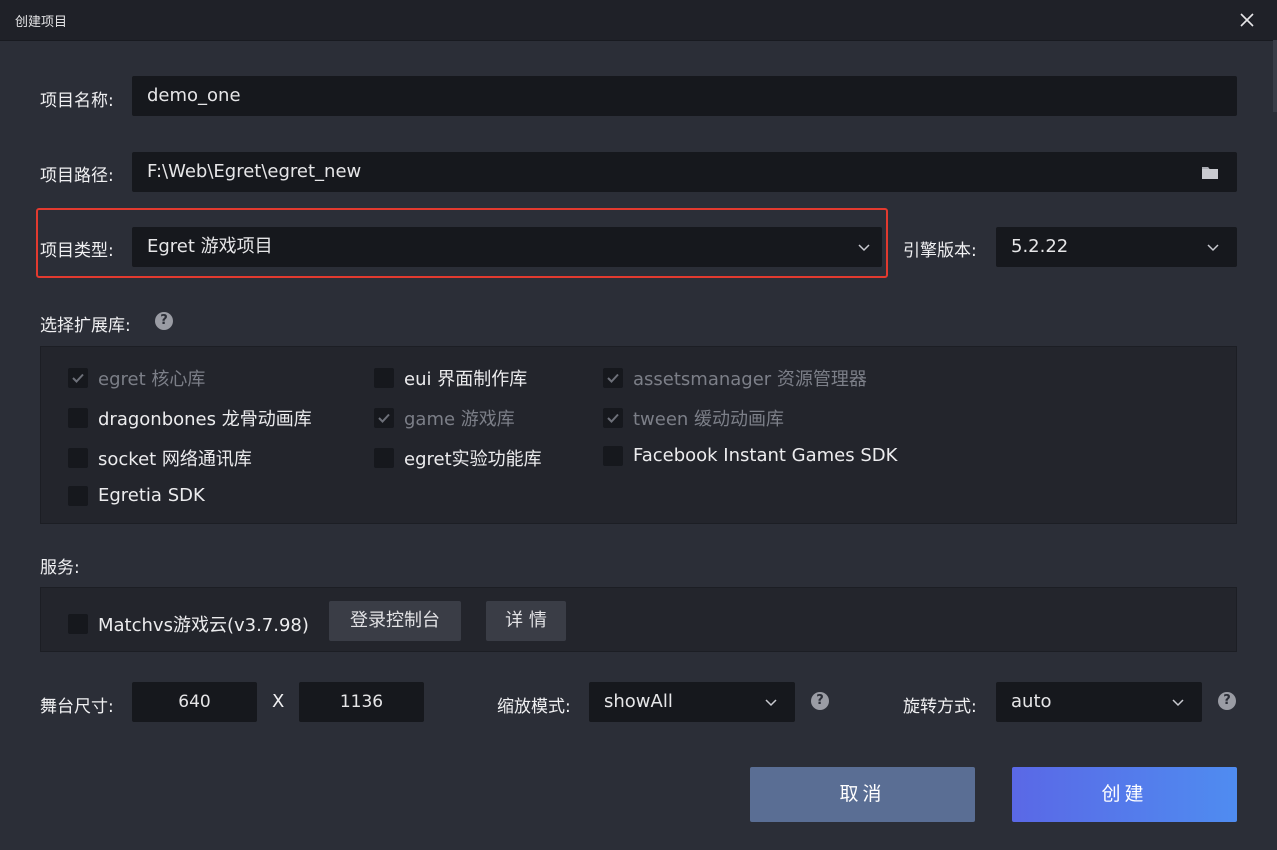  I want to click on lib-checkbox-egretia-sdk: Egretia SDK, so click(136, 495).